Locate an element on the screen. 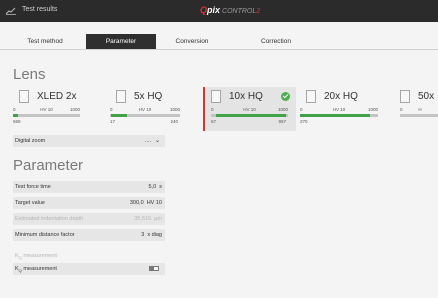 The width and height of the screenshot is (438, 298). chevron-down-icon: ⌄ is located at coordinates (157, 141).